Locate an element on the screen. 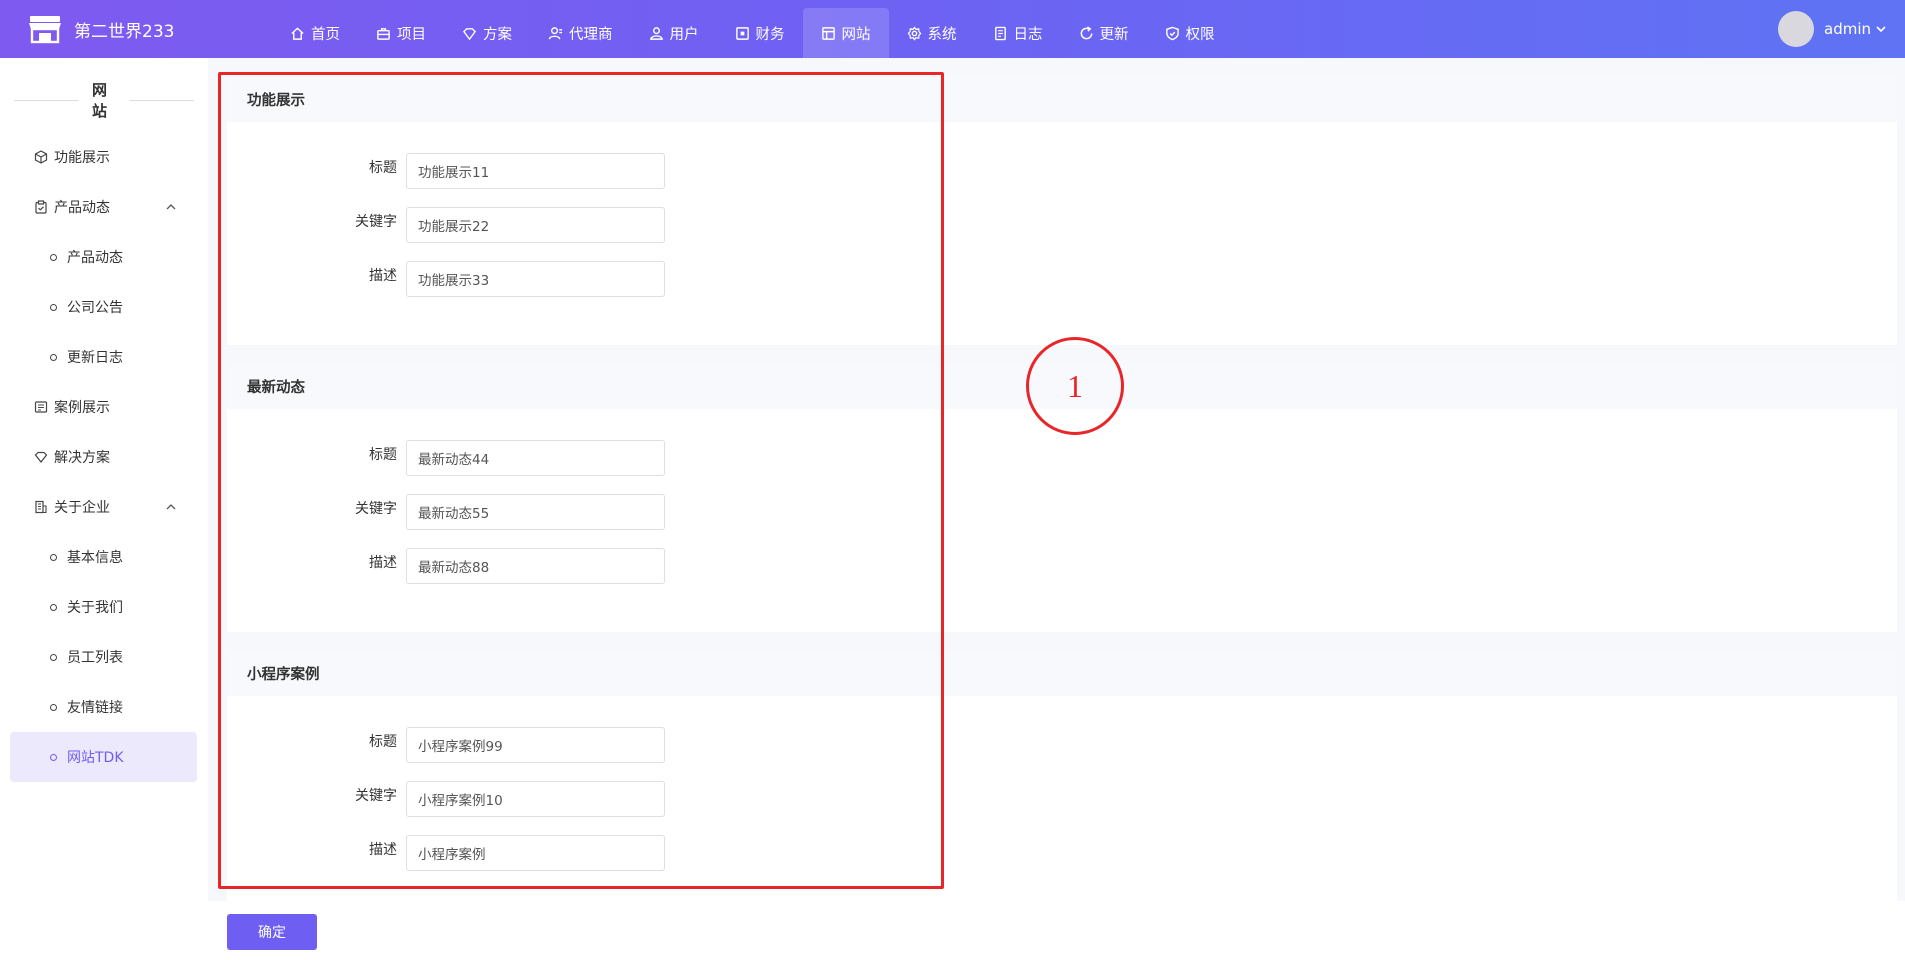  nav-label: 网站 is located at coordinates (856, 34).